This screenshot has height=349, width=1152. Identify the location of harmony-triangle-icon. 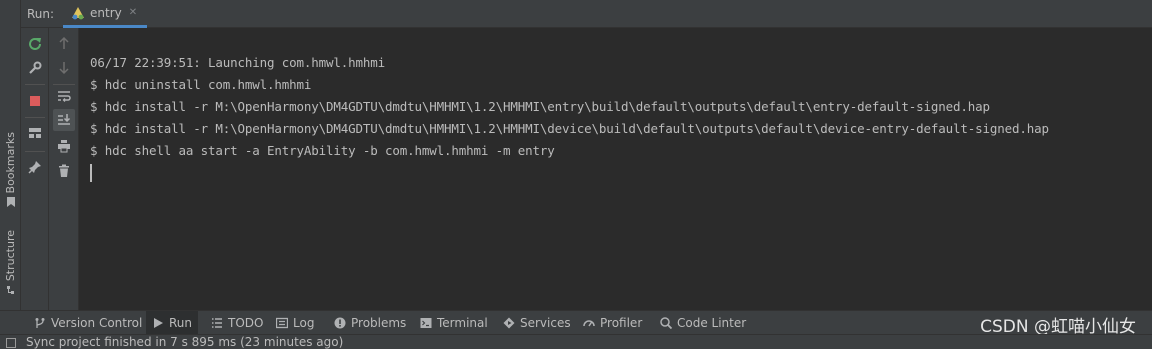
(78, 12).